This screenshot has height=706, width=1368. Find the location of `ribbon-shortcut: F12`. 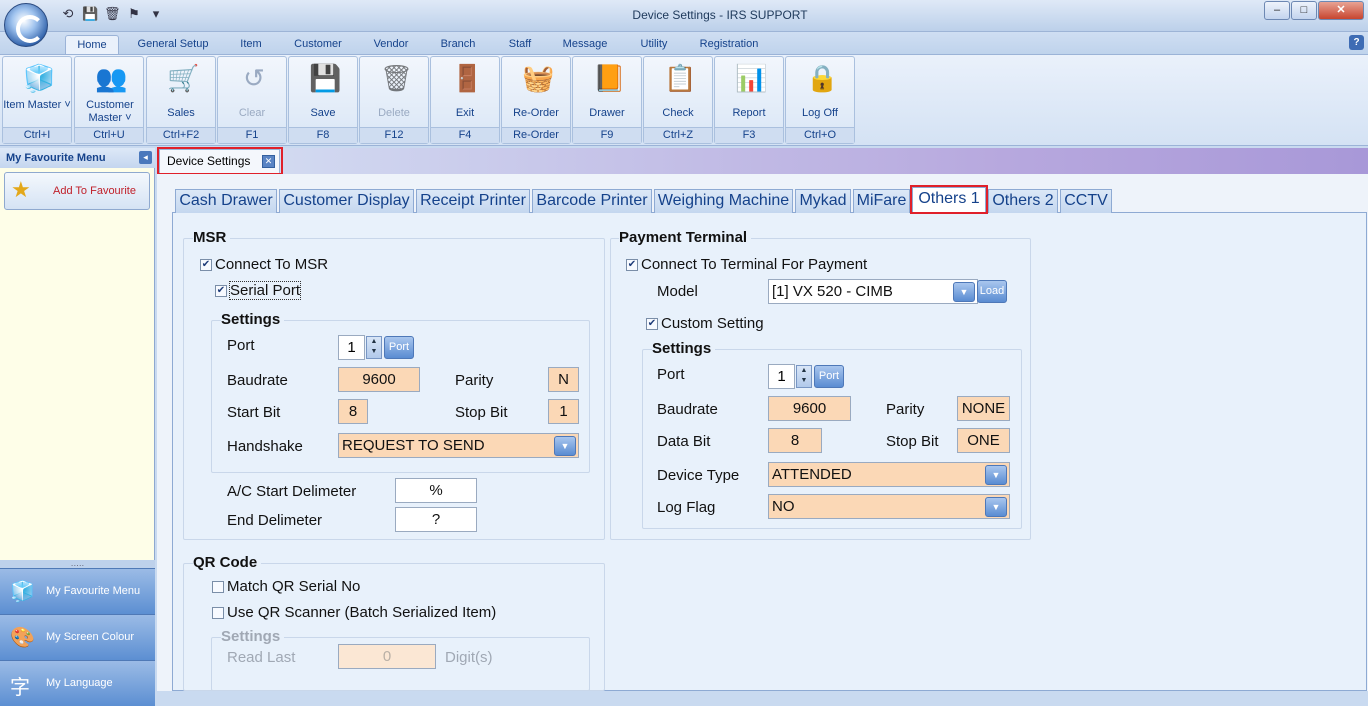

ribbon-shortcut: F12 is located at coordinates (394, 135).